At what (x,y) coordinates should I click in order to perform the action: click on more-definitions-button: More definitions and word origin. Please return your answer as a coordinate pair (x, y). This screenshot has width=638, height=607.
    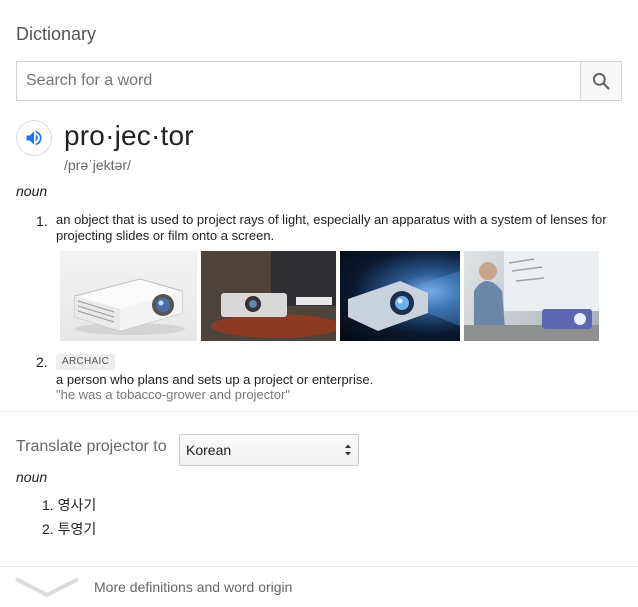
    Looking at the image, I should click on (319, 587).